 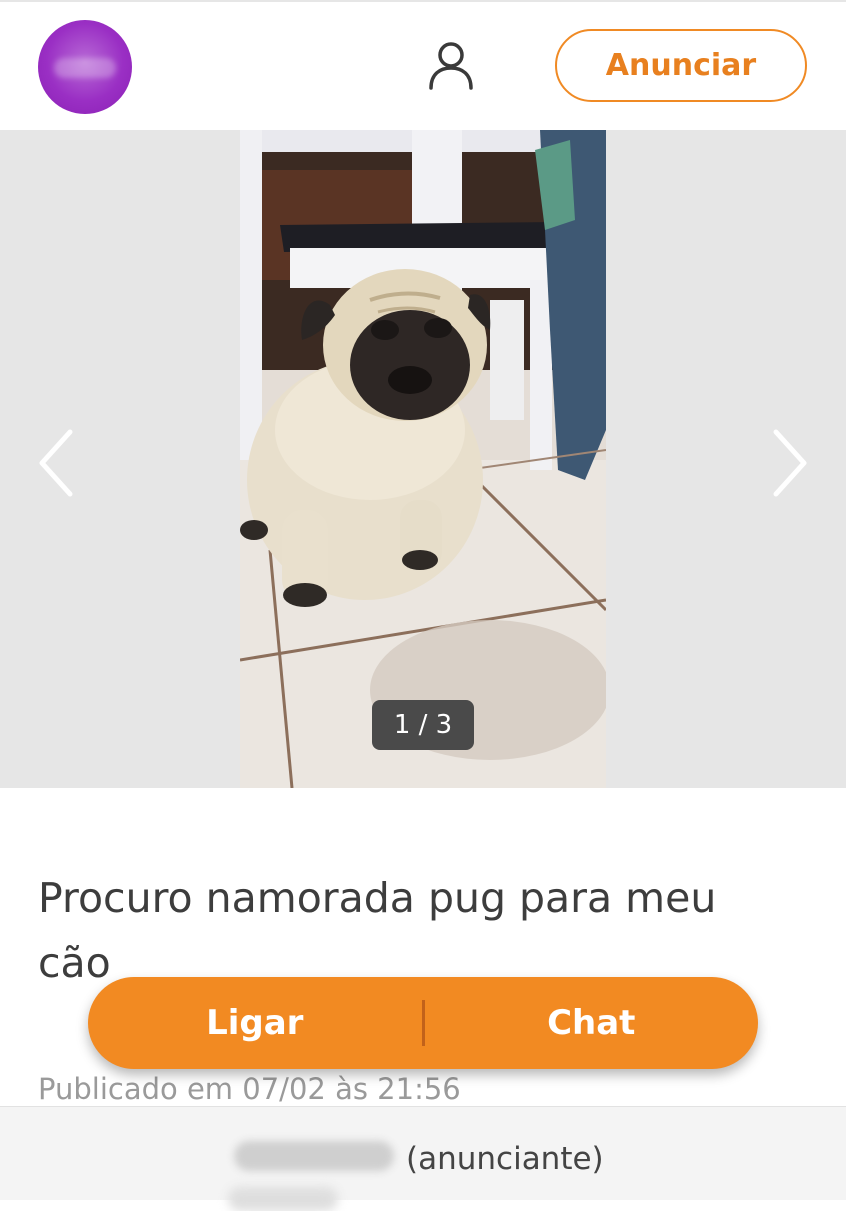 I want to click on published-date: Publicado em 07/02 às 21:56, so click(x=249, y=1089).